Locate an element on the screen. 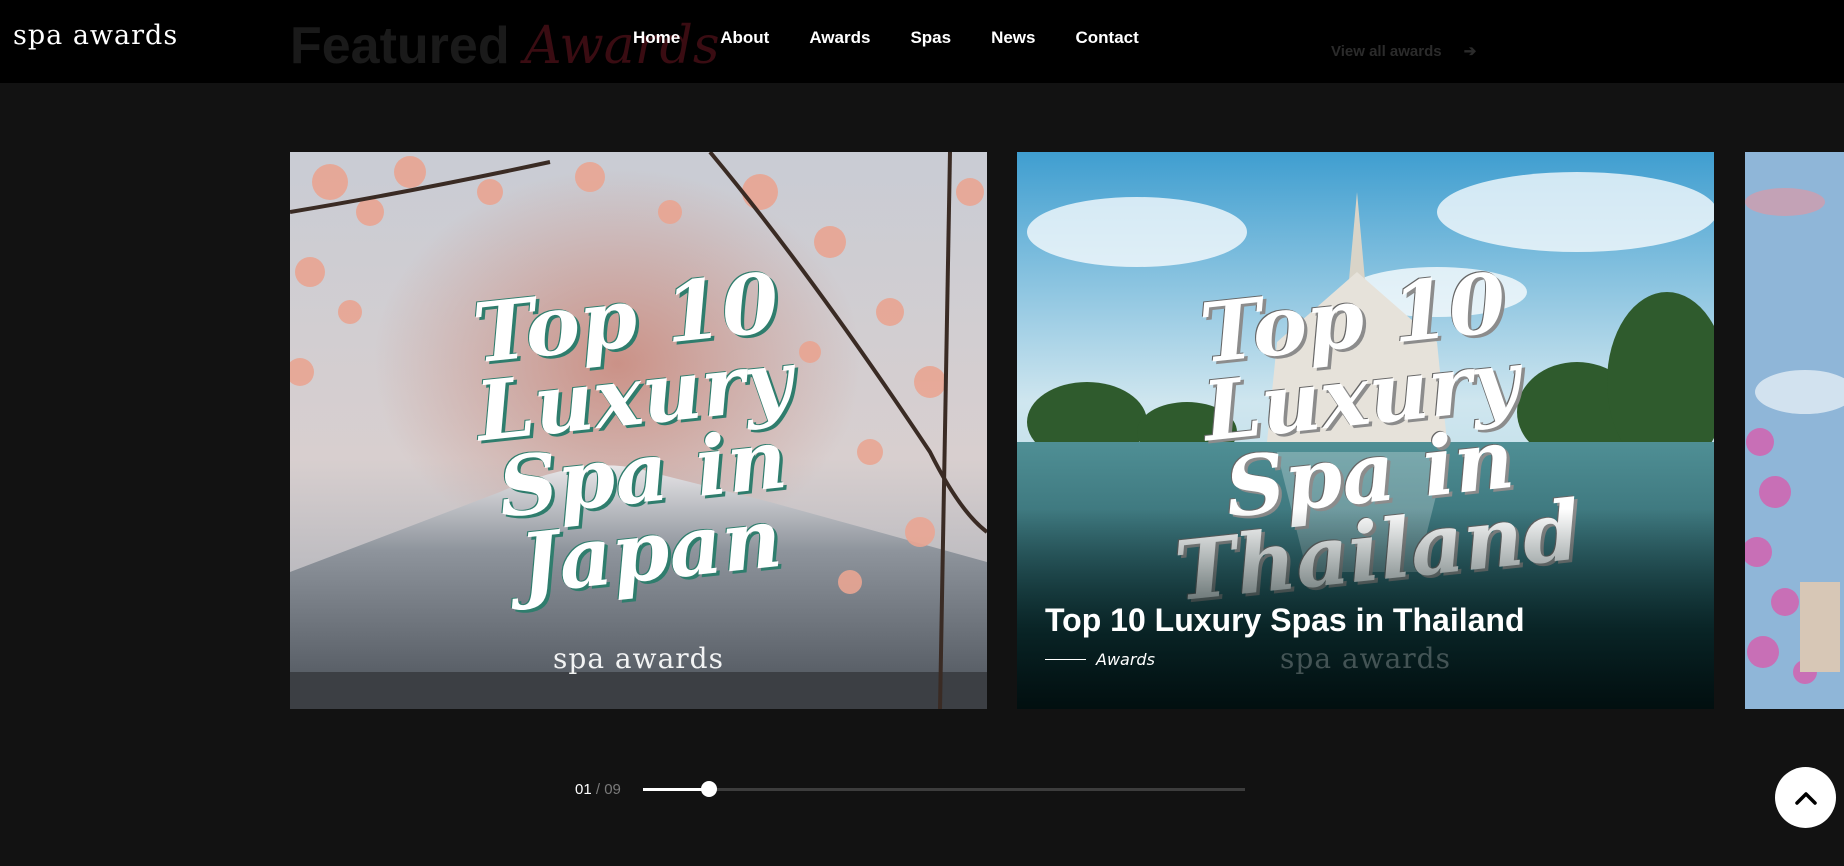  magnolia-scene-image is located at coordinates (1794, 430).